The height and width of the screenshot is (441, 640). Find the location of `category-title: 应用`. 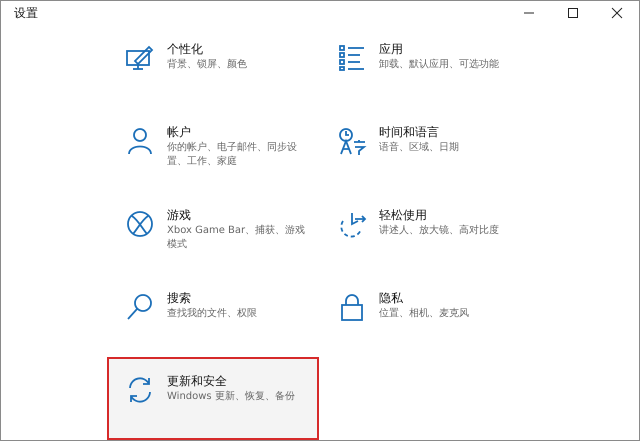

category-title: 应用 is located at coordinates (449, 49).